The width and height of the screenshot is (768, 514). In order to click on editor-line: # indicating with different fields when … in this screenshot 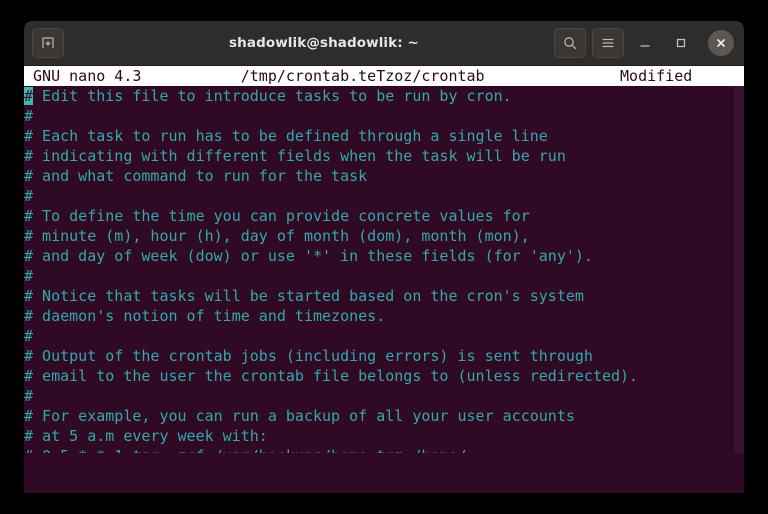, I will do `click(295, 156)`.